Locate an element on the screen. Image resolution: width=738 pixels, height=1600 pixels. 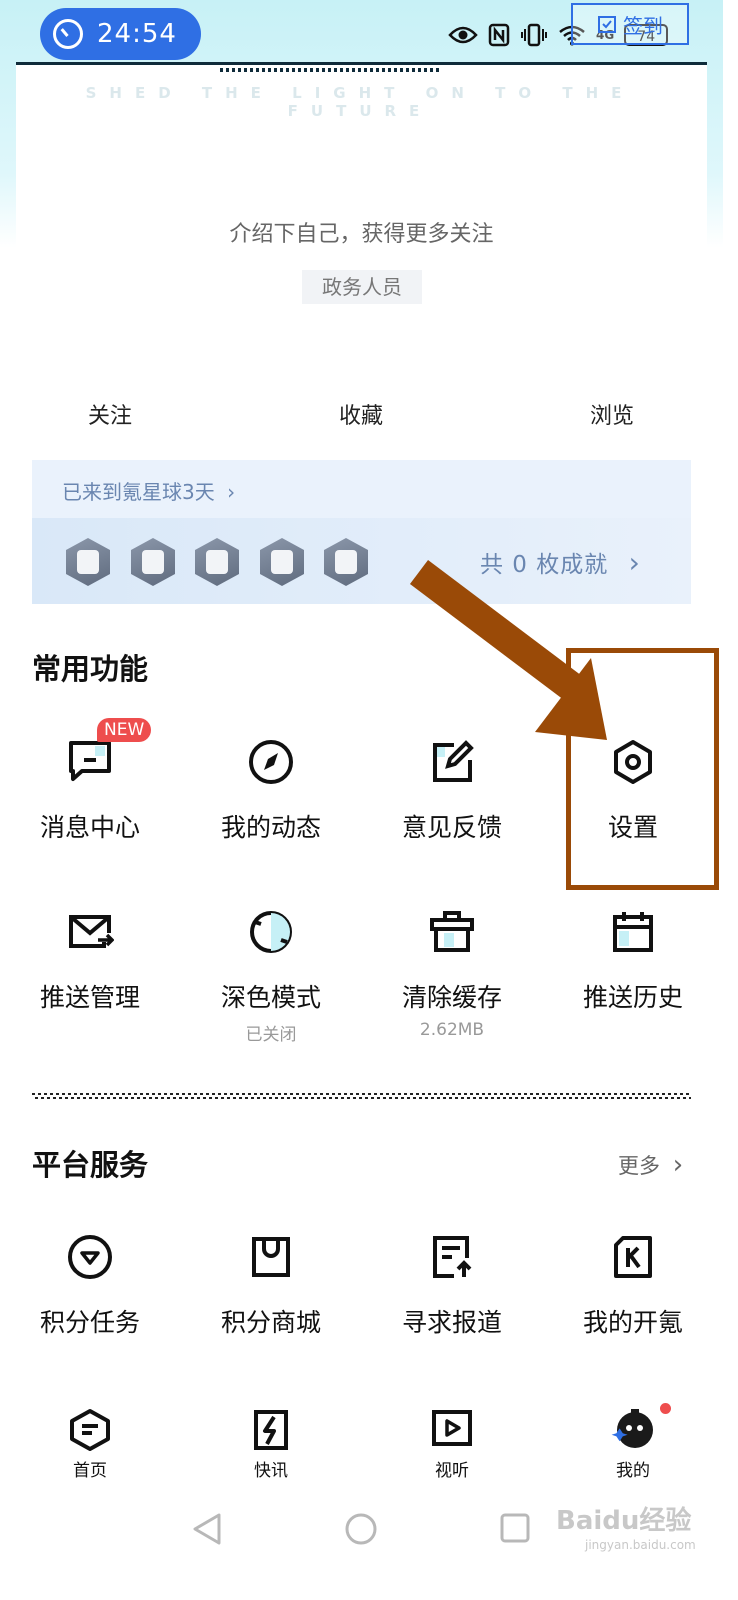
platform-services-title: 平台服务 is located at coordinates (90, 1165).